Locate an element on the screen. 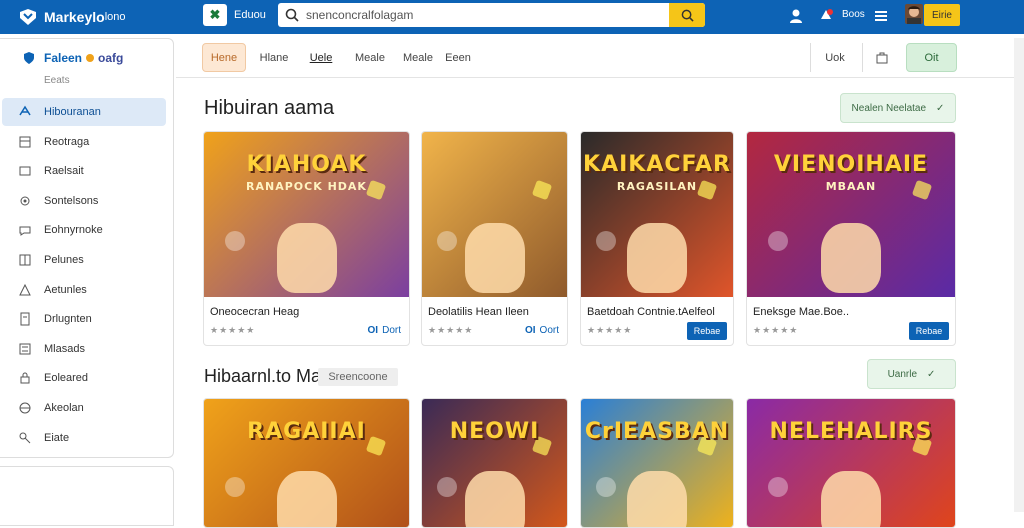 This screenshot has width=1024, height=528. game-card: NELEHALIRS is located at coordinates (851, 463).